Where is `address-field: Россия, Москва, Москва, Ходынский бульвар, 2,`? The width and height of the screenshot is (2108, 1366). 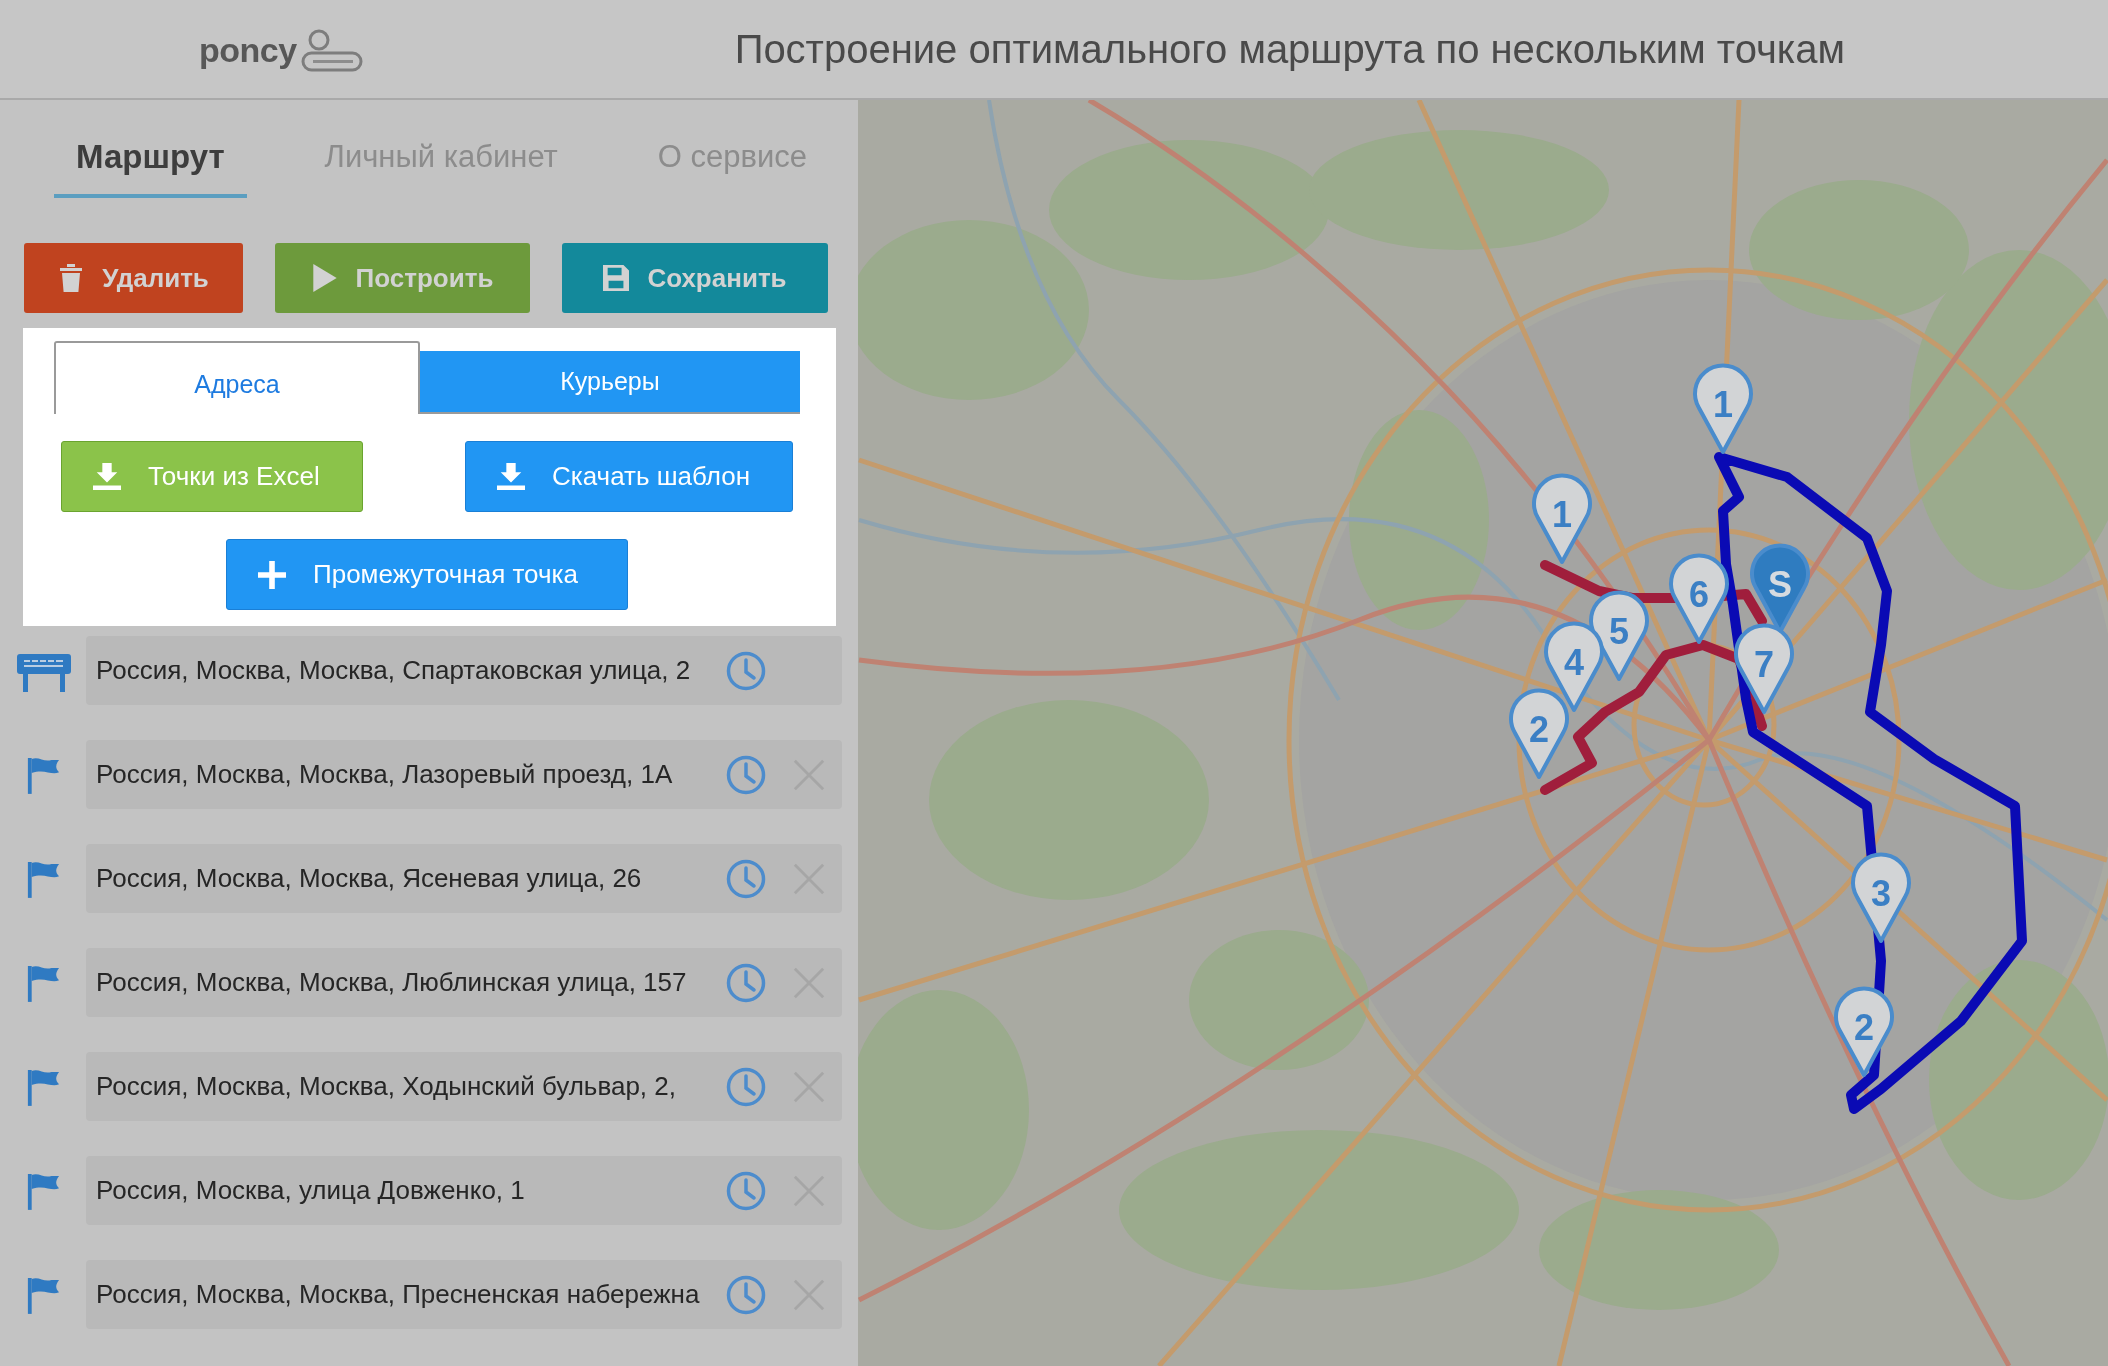
address-field: Россия, Москва, Москва, Ходынский бульвар, 2, is located at coordinates (464, 1086).